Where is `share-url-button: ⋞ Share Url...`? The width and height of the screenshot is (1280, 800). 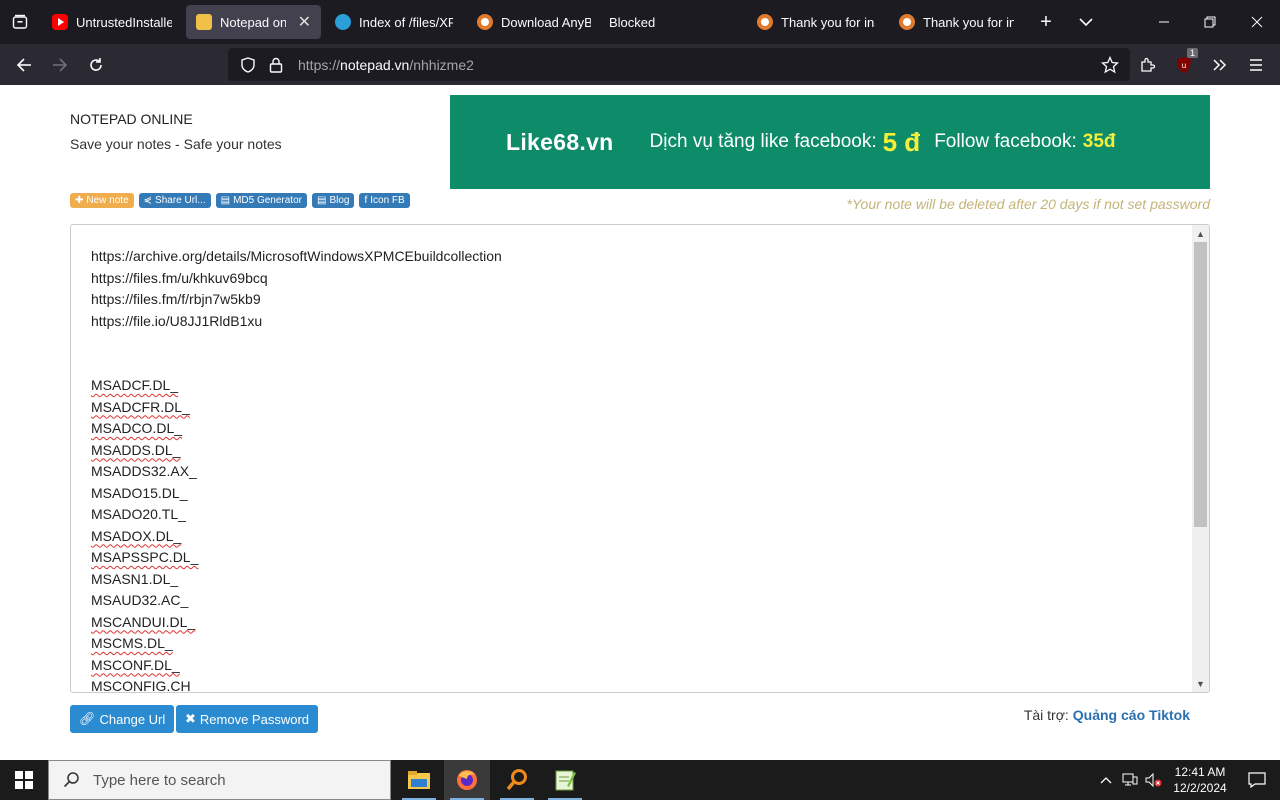
share-url-button: ⋞ Share Url... is located at coordinates (174, 200).